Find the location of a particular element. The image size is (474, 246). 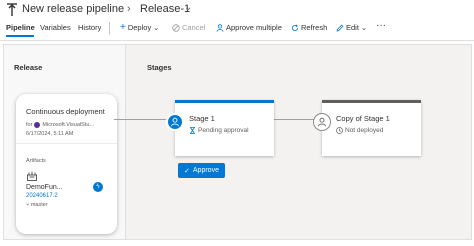

cancel-icon is located at coordinates (176, 27).